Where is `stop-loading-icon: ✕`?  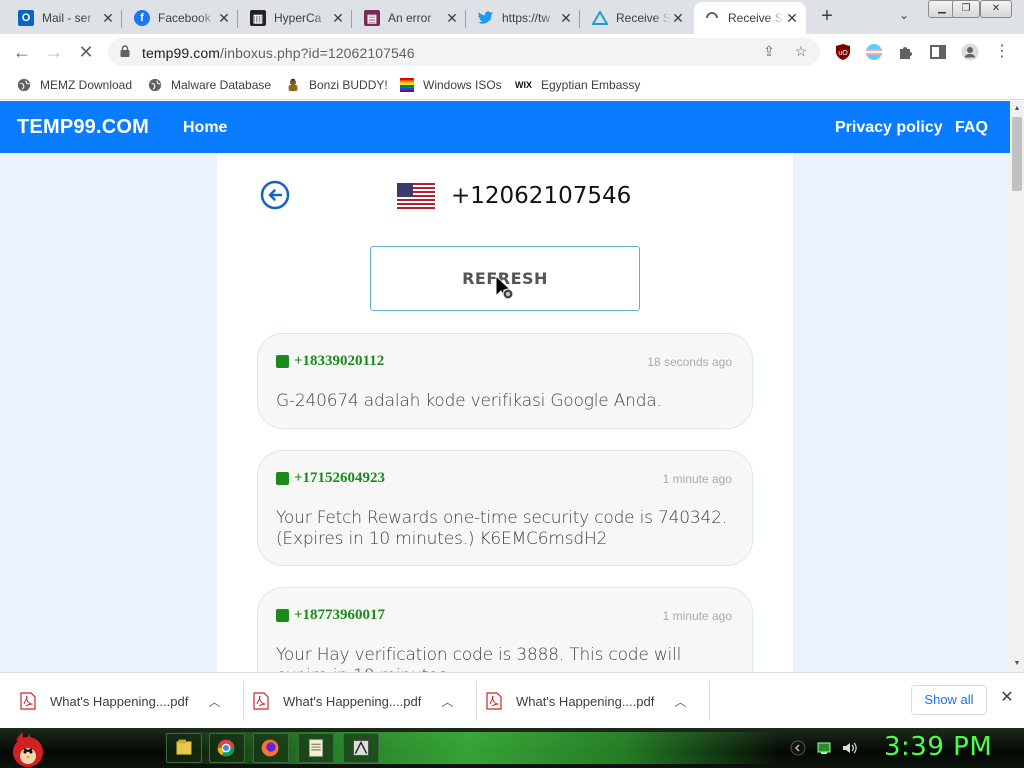 stop-loading-icon: ✕ is located at coordinates (86, 52).